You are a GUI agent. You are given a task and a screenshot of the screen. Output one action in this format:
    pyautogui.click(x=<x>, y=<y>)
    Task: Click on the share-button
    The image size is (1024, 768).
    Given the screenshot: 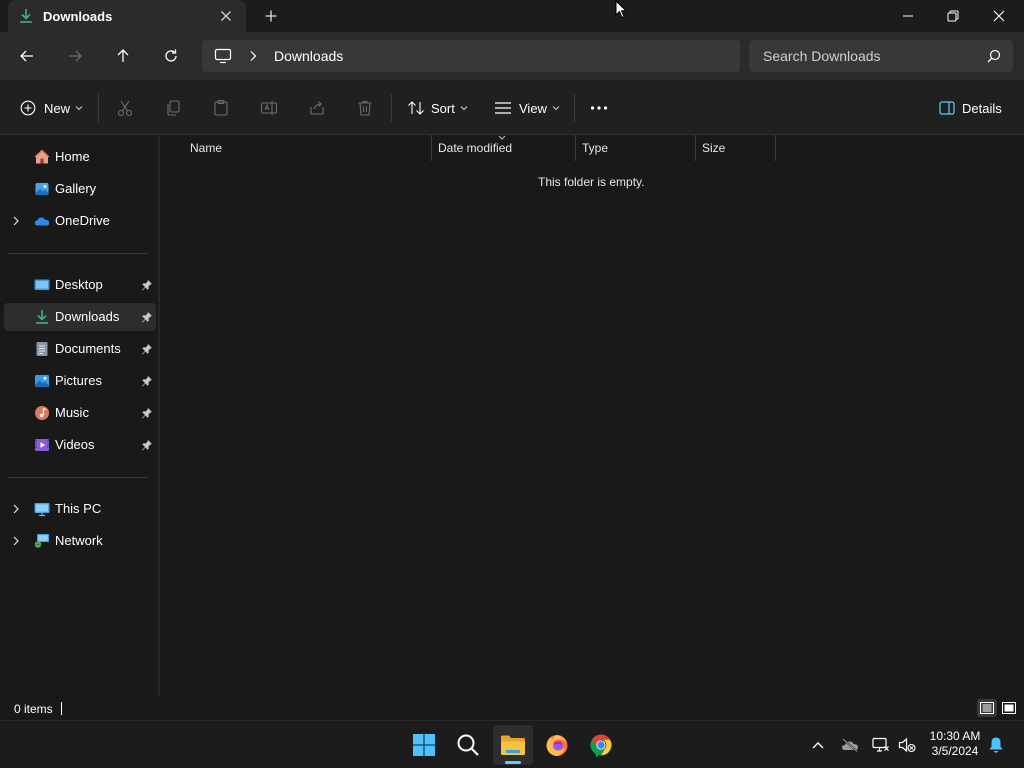 What is the action you would take?
    pyautogui.click(x=317, y=108)
    